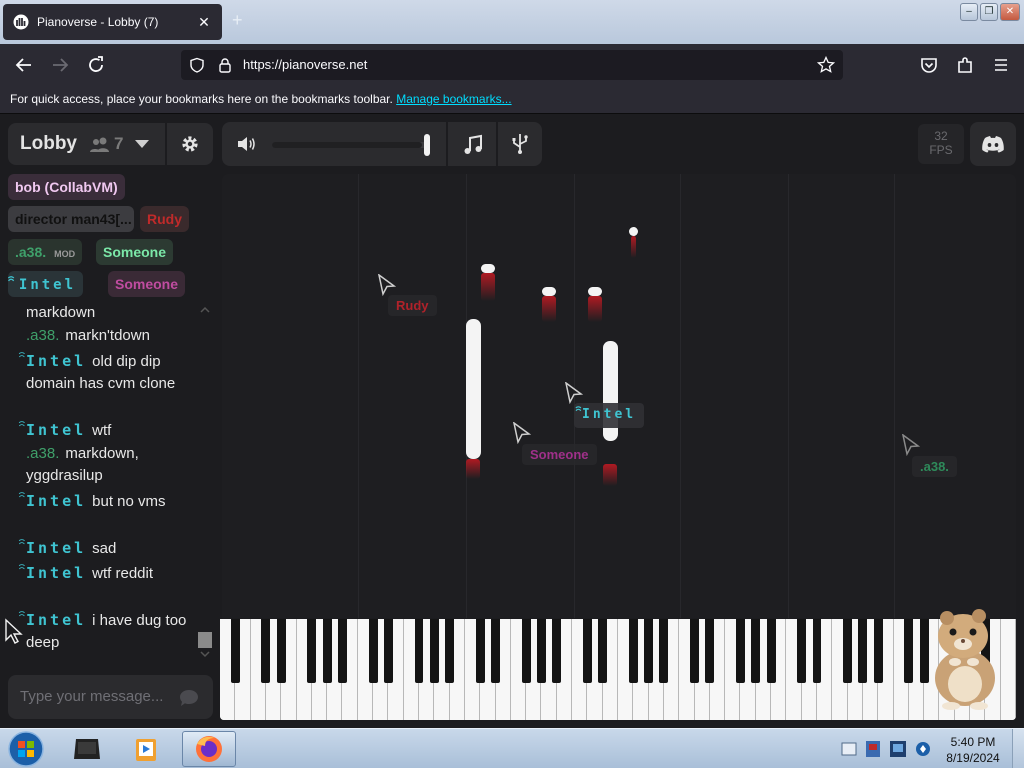 The width and height of the screenshot is (1024, 768). Describe the element at coordinates (225, 65) in the screenshot. I see `lock-icon` at that location.